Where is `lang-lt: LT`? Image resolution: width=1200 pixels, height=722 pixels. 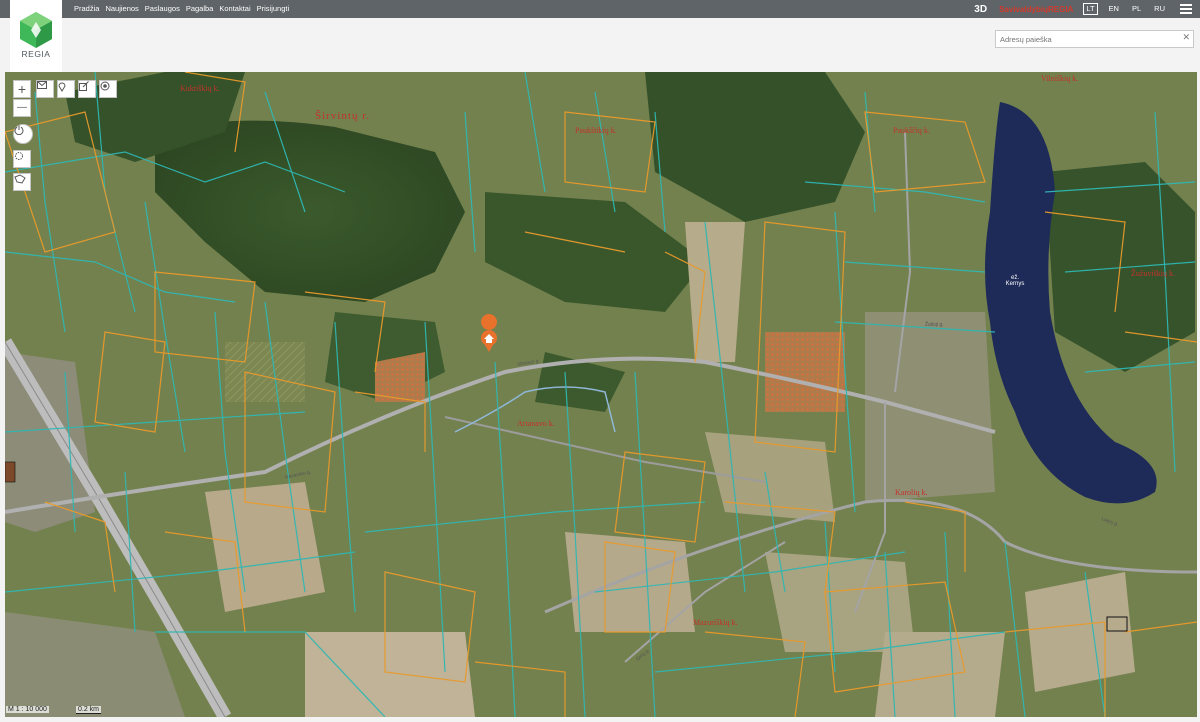 lang-lt: LT is located at coordinates (1090, 9).